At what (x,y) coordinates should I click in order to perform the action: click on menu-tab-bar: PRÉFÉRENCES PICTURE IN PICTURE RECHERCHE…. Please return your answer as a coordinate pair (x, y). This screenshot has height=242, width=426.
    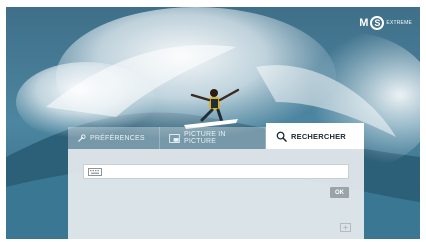
    Looking at the image, I should click on (216, 136).